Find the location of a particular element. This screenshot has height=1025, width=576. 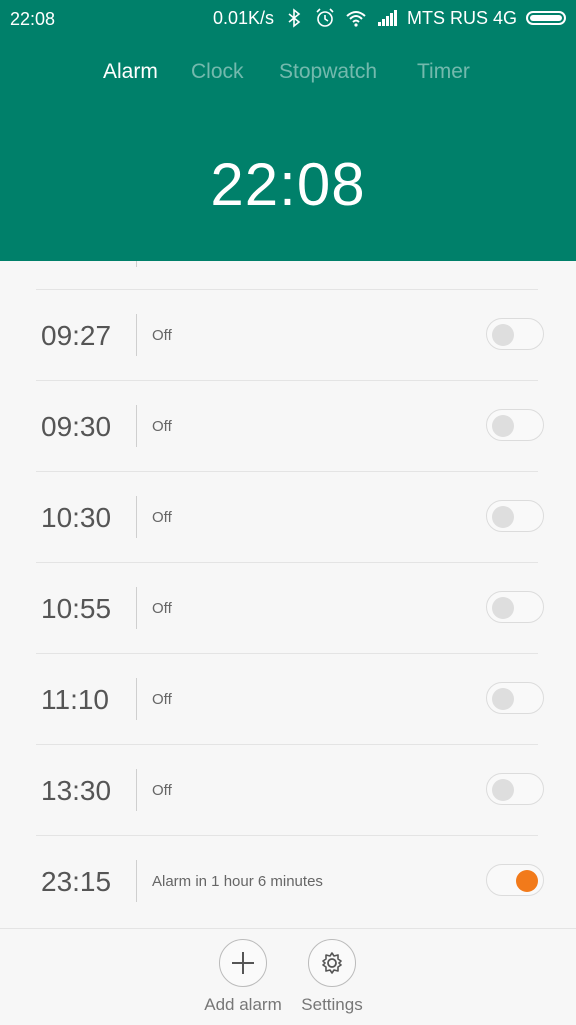

carrier-label: MTS RUS 4G is located at coordinates (461, 17).